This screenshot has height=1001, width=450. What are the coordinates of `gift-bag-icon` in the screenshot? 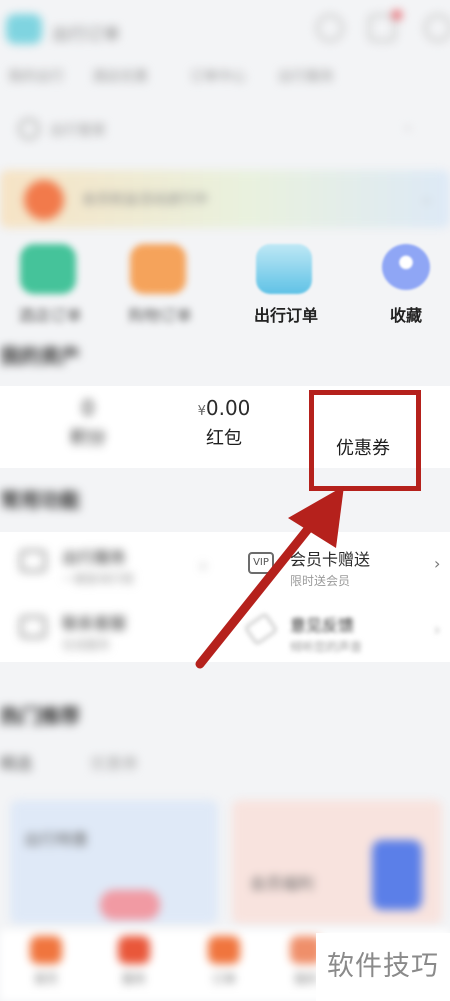 It's located at (397, 875).